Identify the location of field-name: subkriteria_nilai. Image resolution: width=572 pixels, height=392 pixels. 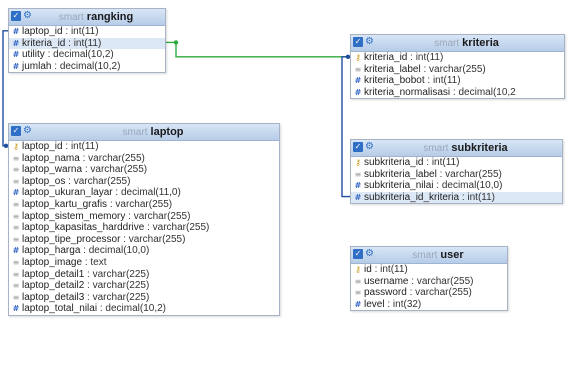
(399, 186).